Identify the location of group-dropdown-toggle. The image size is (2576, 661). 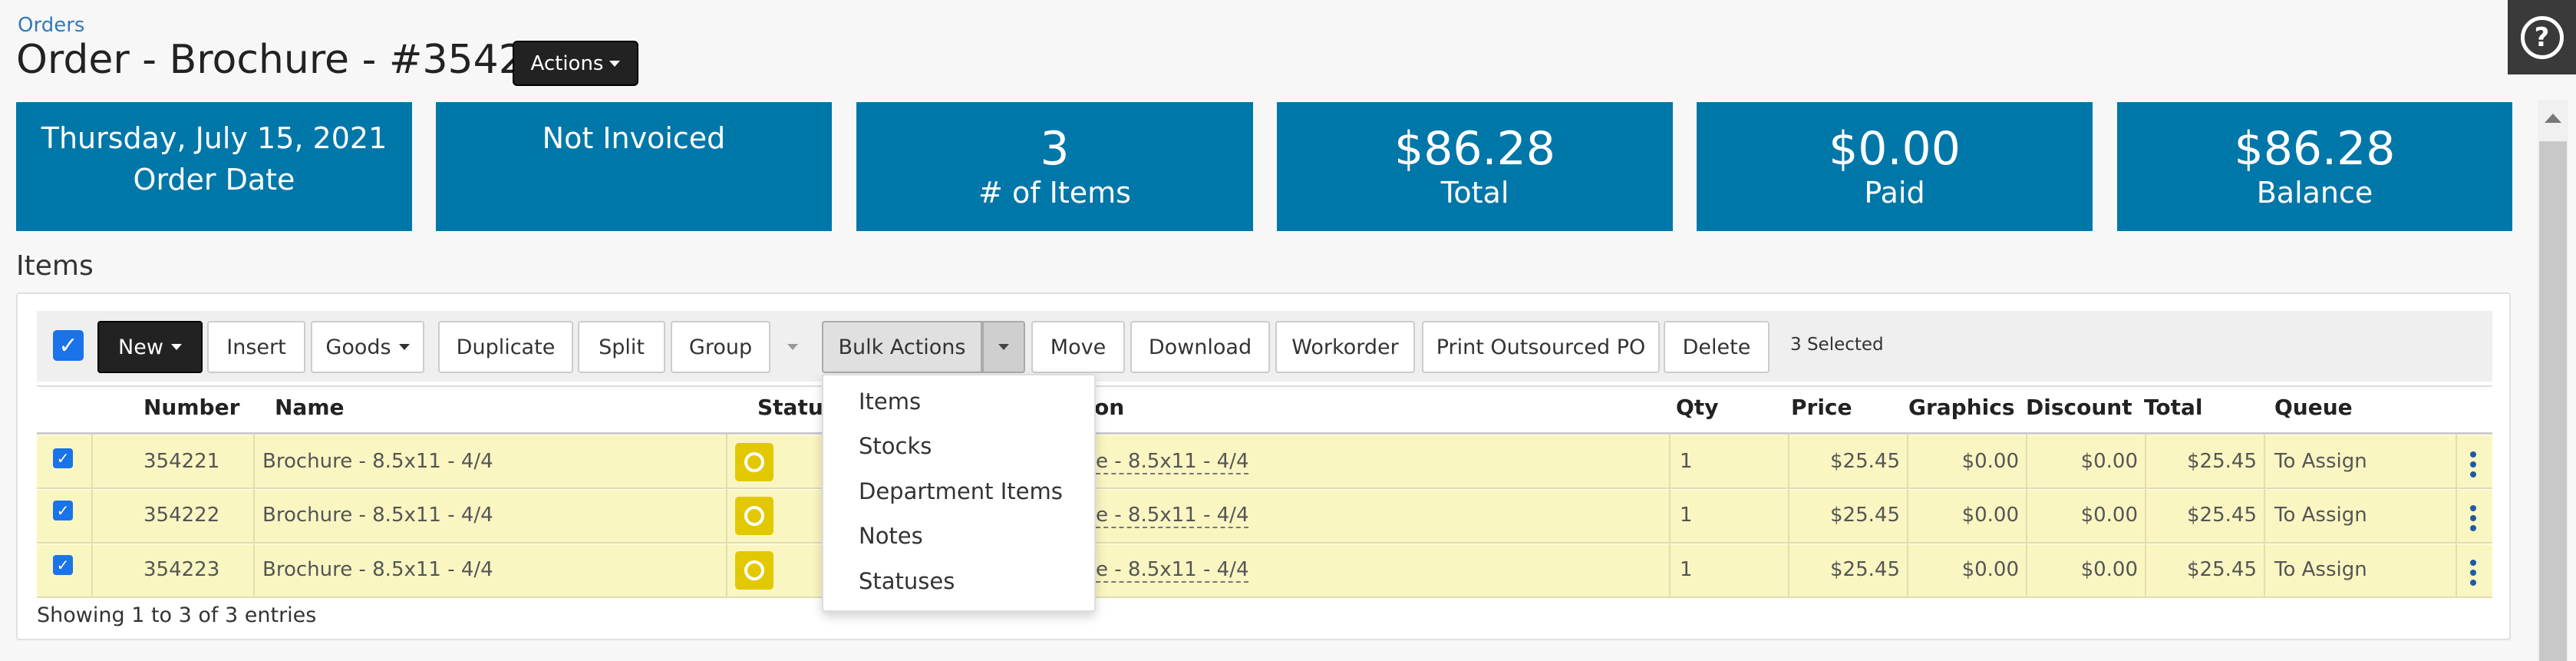
(792, 347).